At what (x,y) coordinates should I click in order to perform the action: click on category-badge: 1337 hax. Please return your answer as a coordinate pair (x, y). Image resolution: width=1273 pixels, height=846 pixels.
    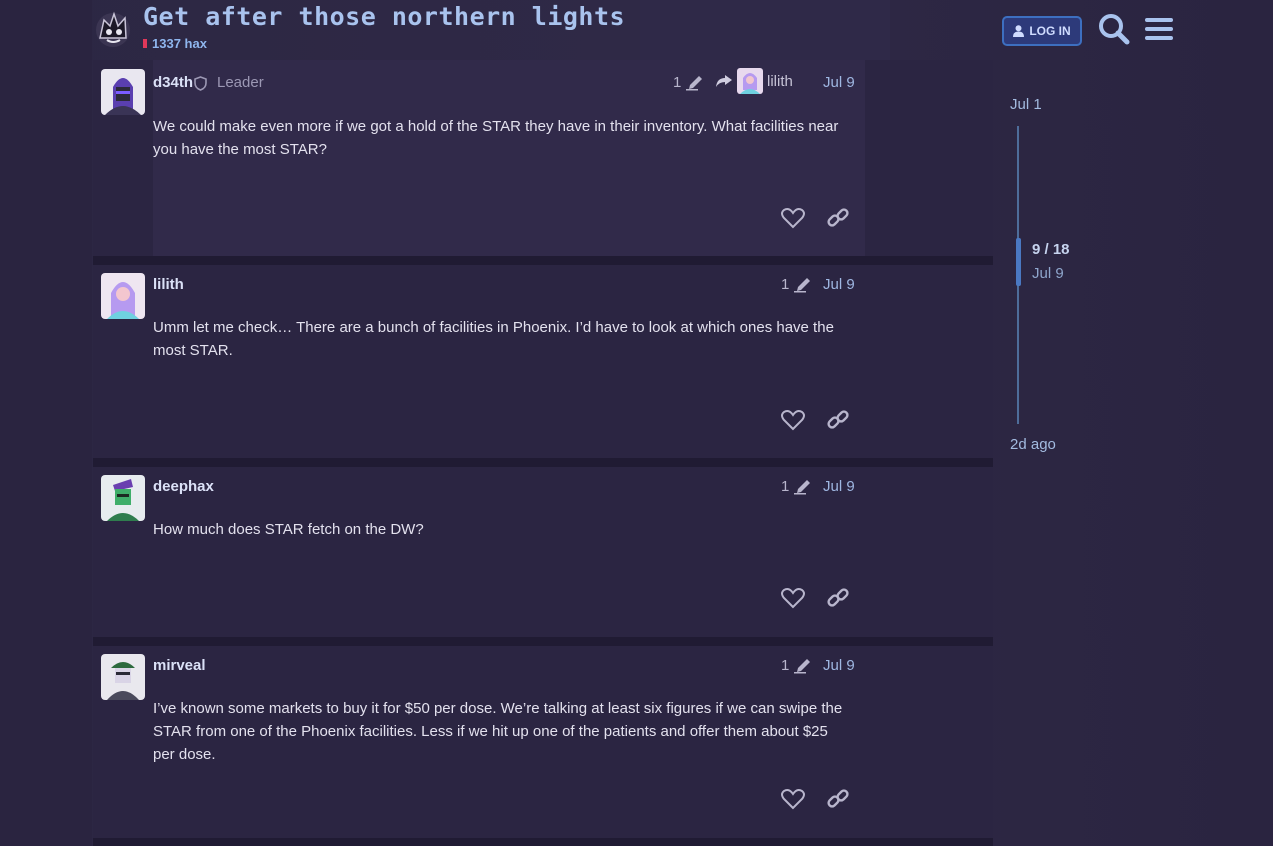
    Looking at the image, I should click on (175, 43).